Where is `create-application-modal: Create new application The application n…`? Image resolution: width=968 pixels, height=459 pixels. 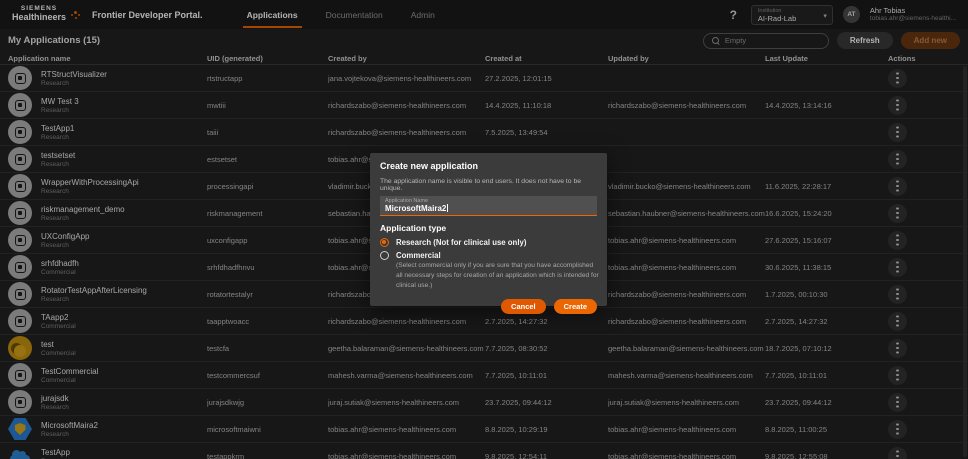 create-application-modal: Create new application The application n… is located at coordinates (488, 233).